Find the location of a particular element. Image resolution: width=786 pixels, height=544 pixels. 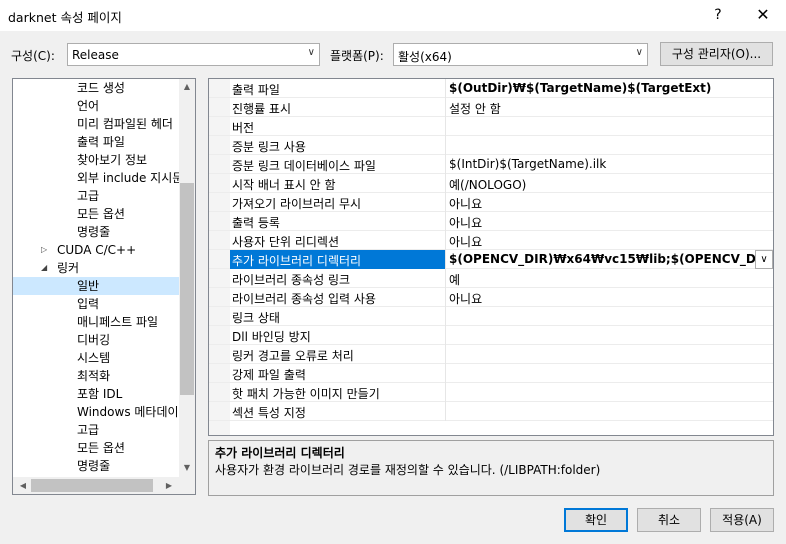

cancel-button: 취소 is located at coordinates (669, 520).